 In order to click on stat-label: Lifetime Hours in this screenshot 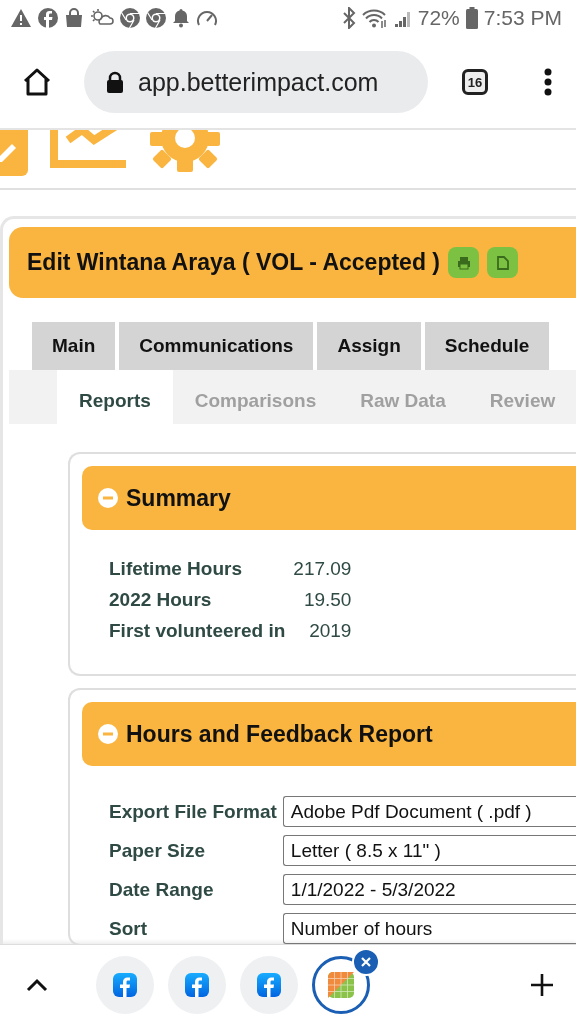, I will do `click(176, 569)`.